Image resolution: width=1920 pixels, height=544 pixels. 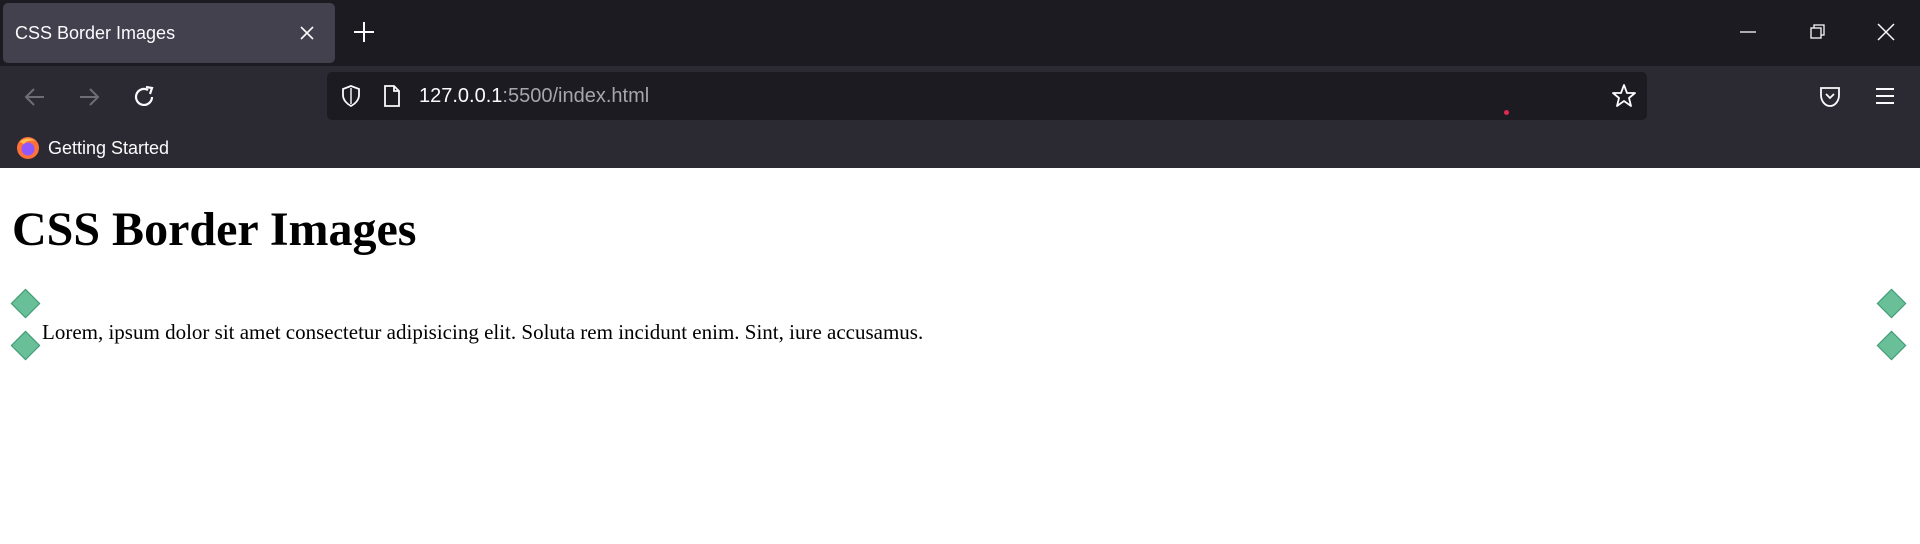 What do you see at coordinates (1891, 303) in the screenshot?
I see `border-diamond-top-right` at bounding box center [1891, 303].